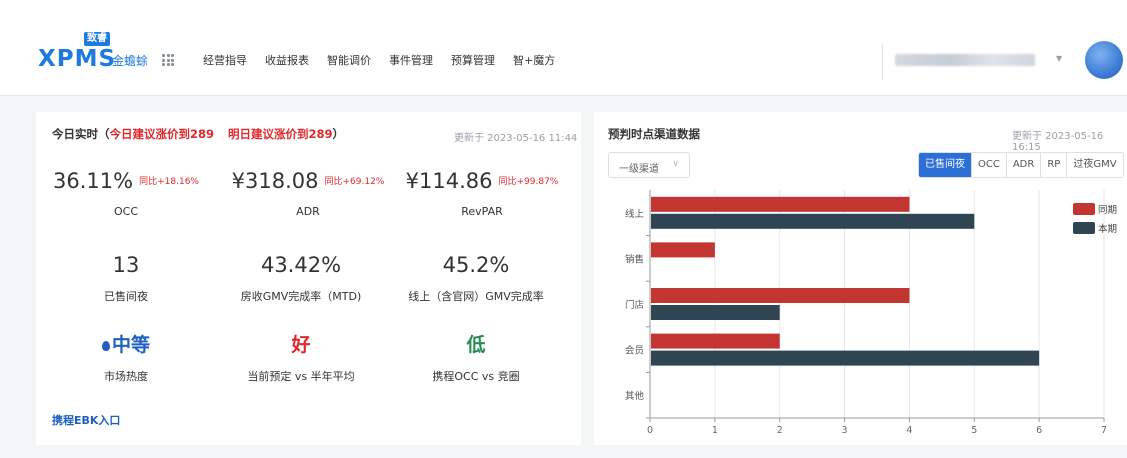 The image size is (1127, 458). What do you see at coordinates (130, 60) in the screenshot?
I see `hotel-name-link: 金蟾蜍` at bounding box center [130, 60].